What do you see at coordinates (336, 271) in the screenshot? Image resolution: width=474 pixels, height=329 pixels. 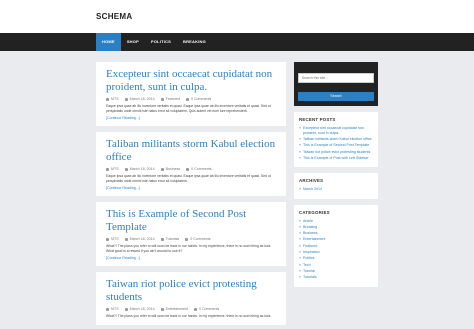 I see `category-item: » Tutorial` at bounding box center [336, 271].